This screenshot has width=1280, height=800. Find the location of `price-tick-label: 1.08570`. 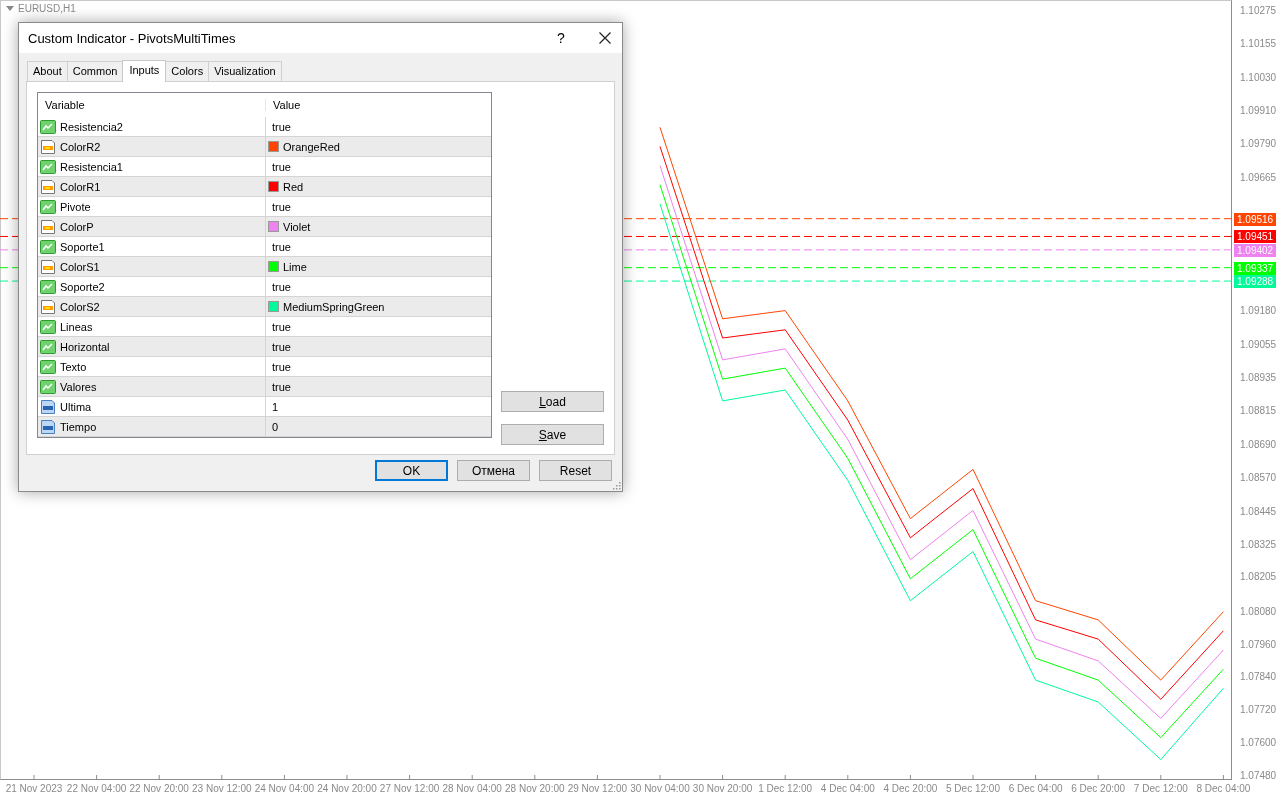

price-tick-label: 1.08570 is located at coordinates (1258, 477).